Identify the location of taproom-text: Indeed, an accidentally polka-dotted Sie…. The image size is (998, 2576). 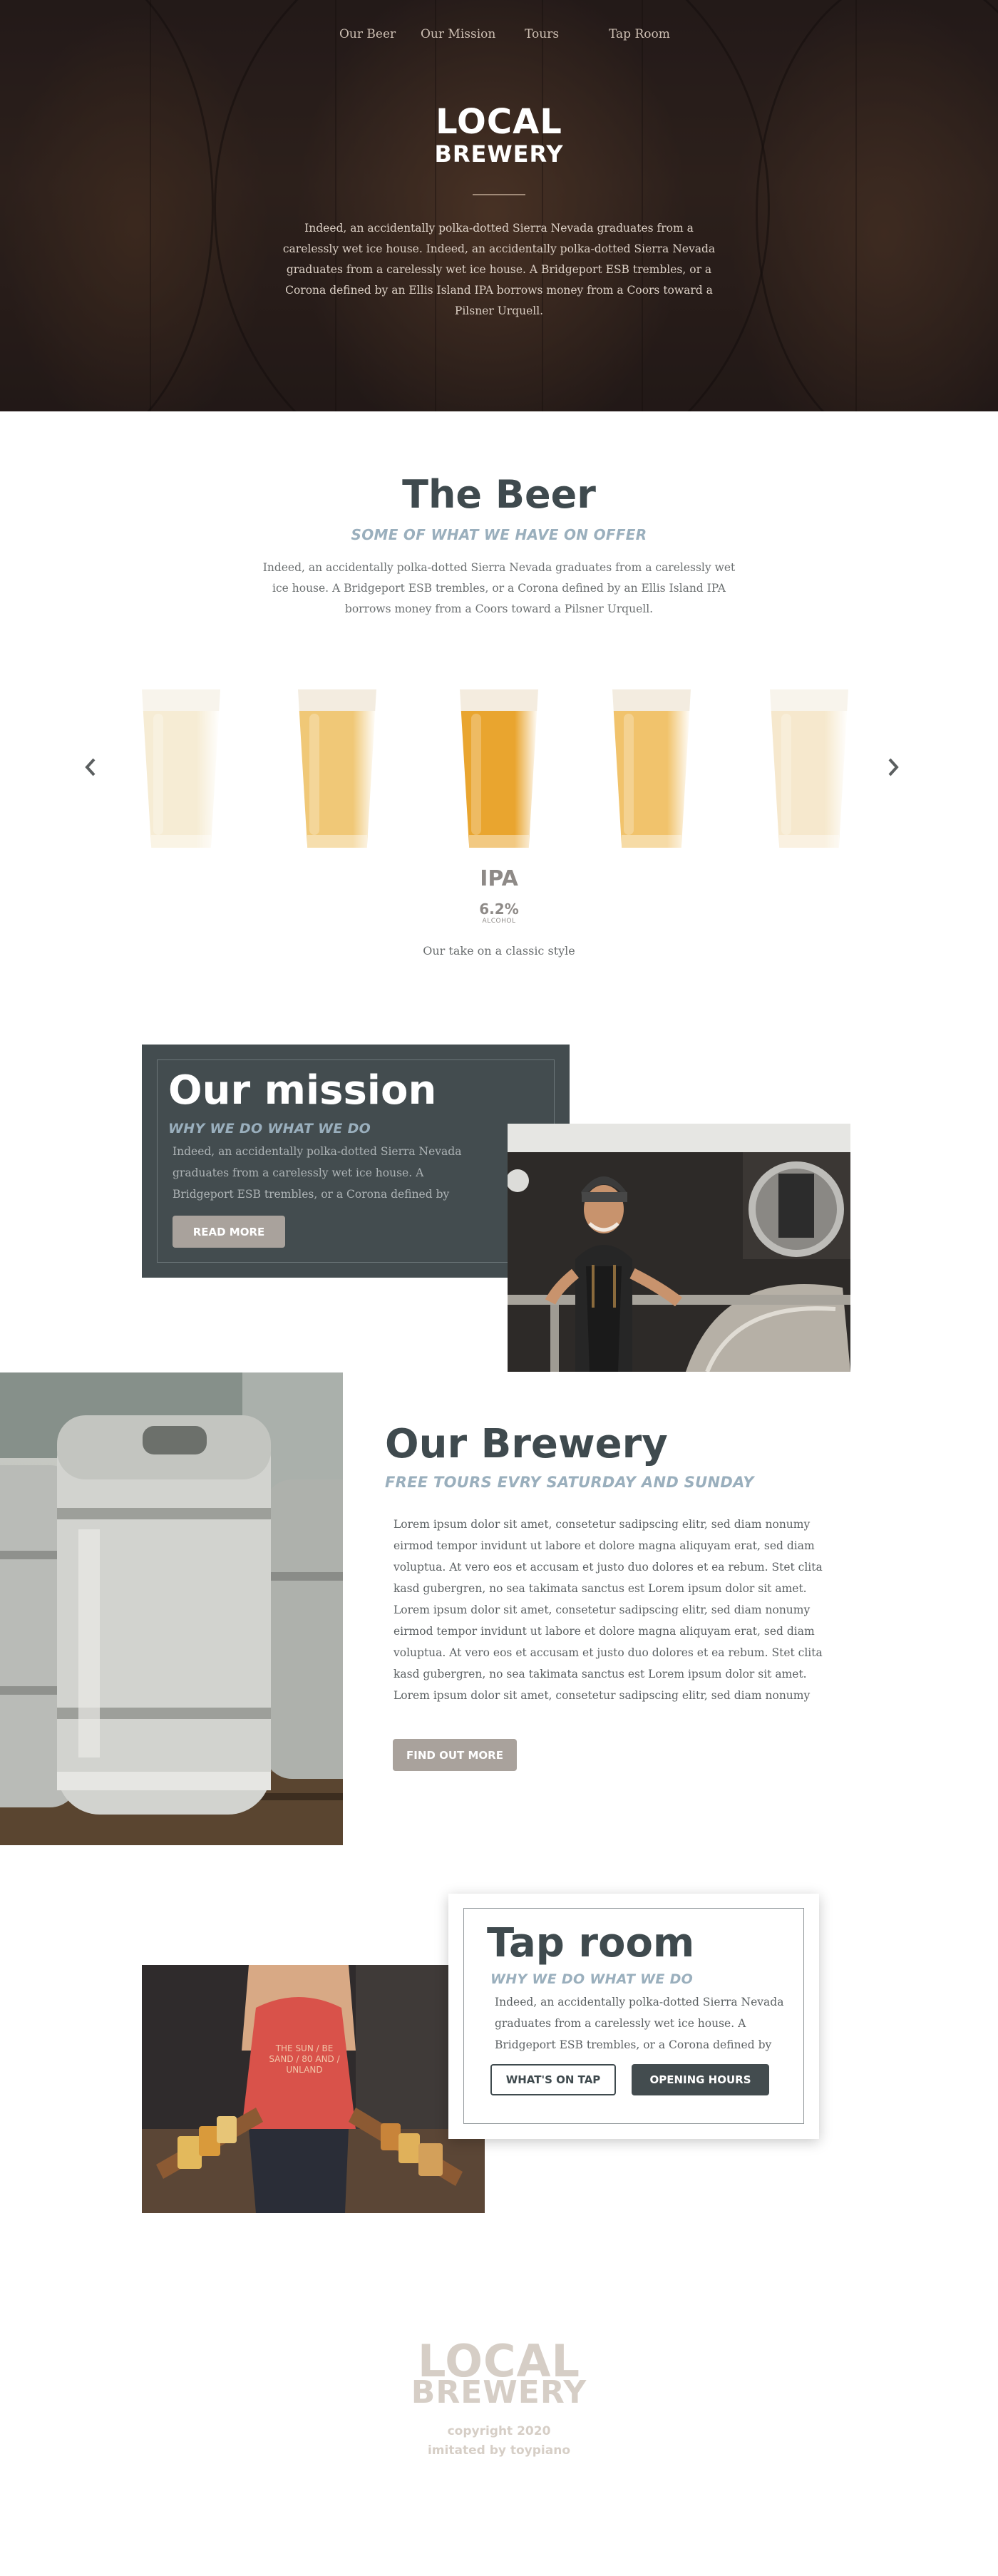
(639, 2023).